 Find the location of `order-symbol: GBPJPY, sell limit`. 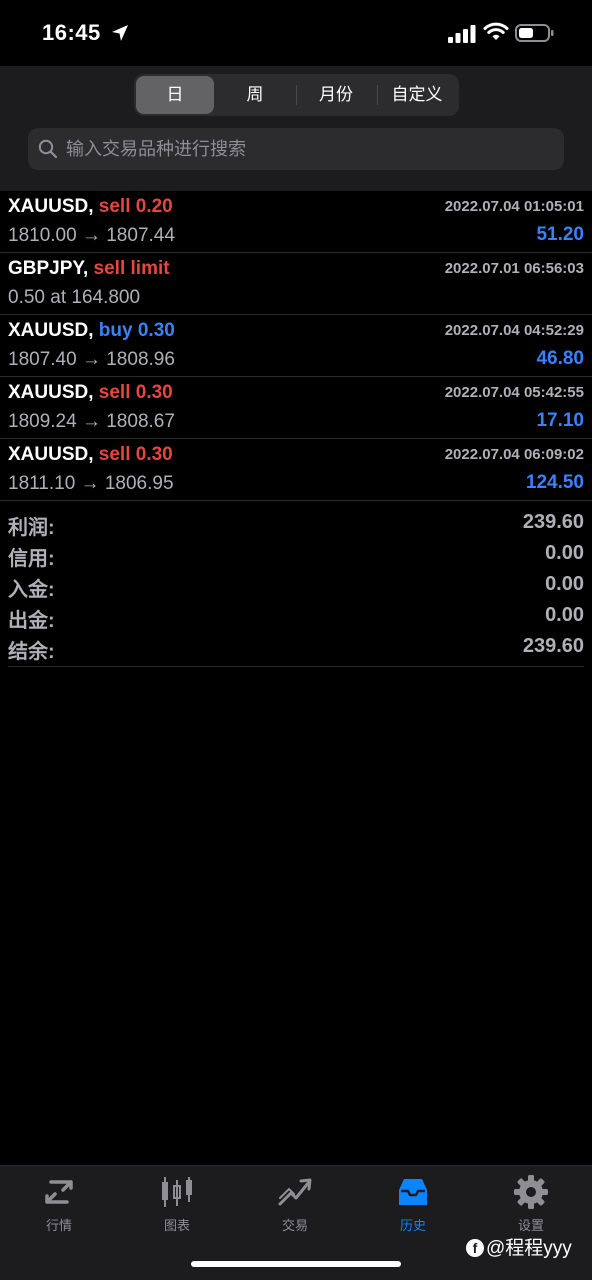

order-symbol: GBPJPY, sell limit is located at coordinates (89, 269).